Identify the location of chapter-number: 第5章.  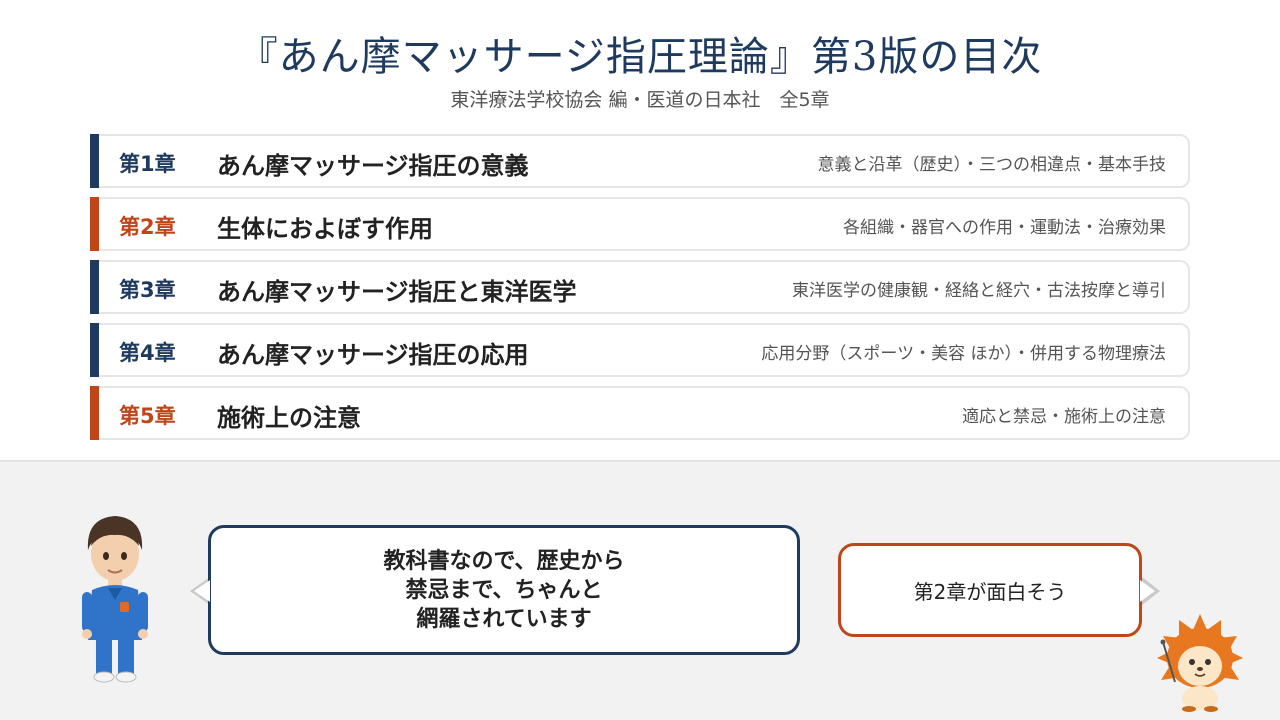
(147, 416).